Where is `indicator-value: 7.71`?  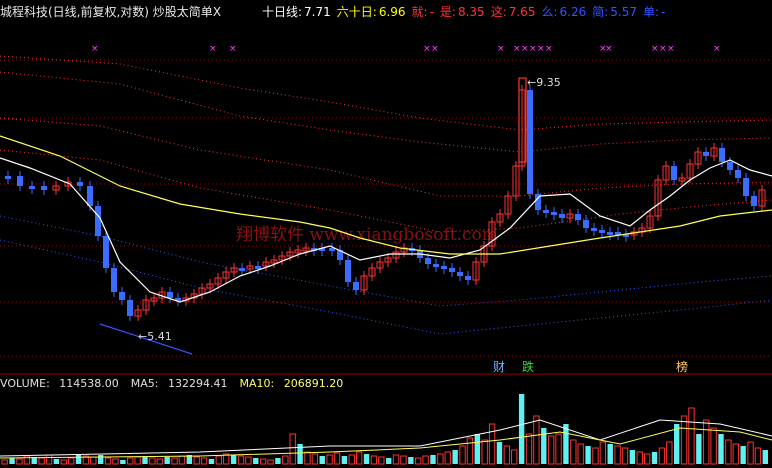 indicator-value: 7.71 is located at coordinates (317, 12).